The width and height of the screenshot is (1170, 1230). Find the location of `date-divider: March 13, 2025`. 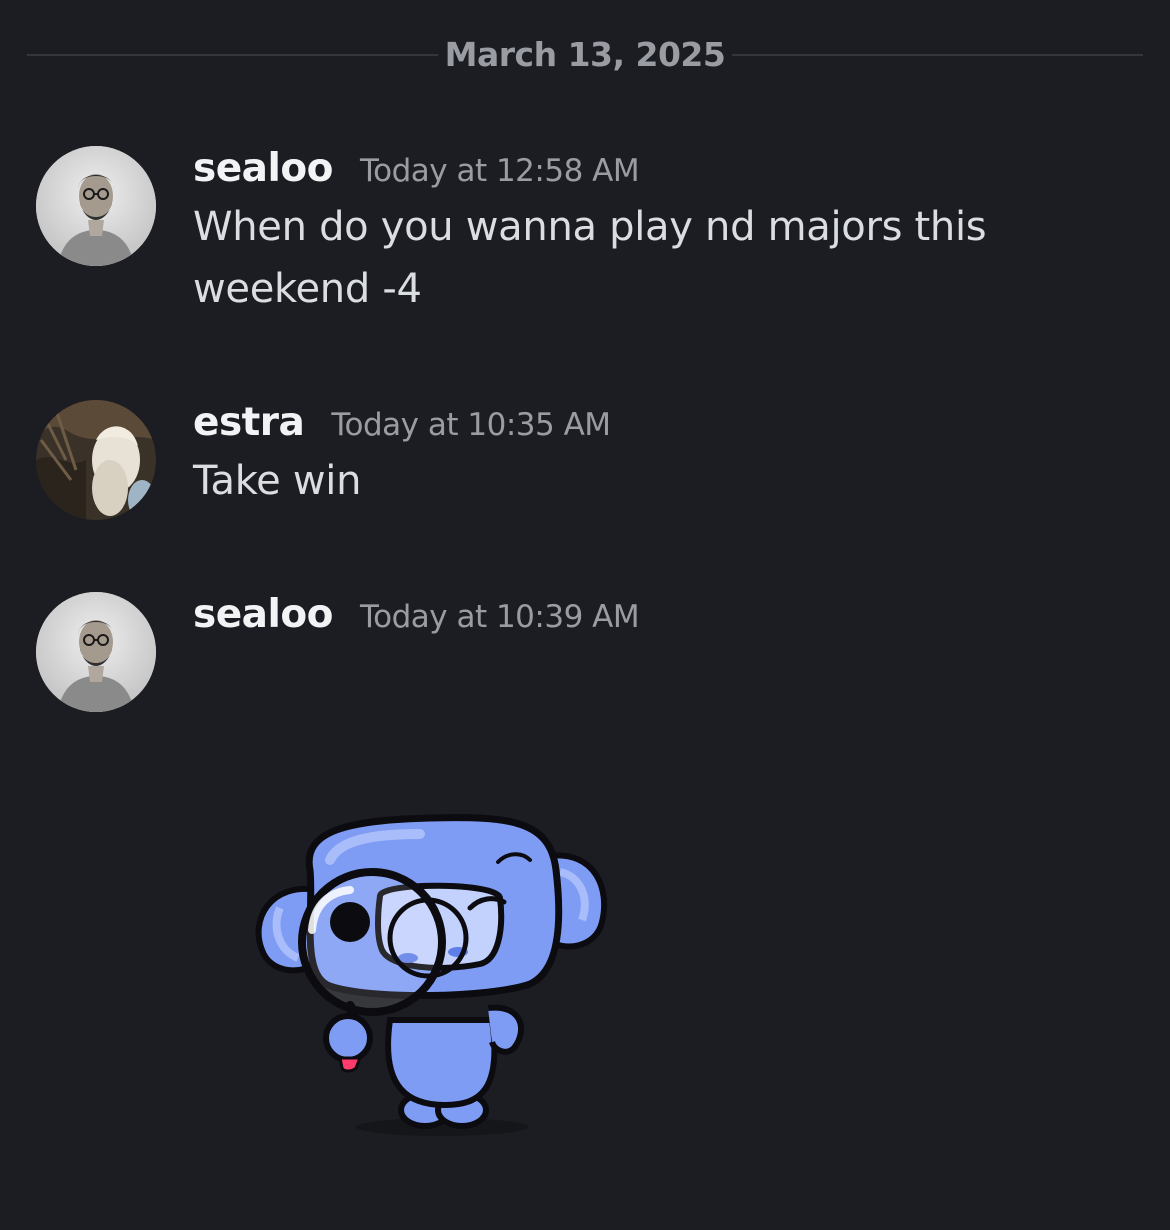

date-divider: March 13, 2025 is located at coordinates (585, 55).